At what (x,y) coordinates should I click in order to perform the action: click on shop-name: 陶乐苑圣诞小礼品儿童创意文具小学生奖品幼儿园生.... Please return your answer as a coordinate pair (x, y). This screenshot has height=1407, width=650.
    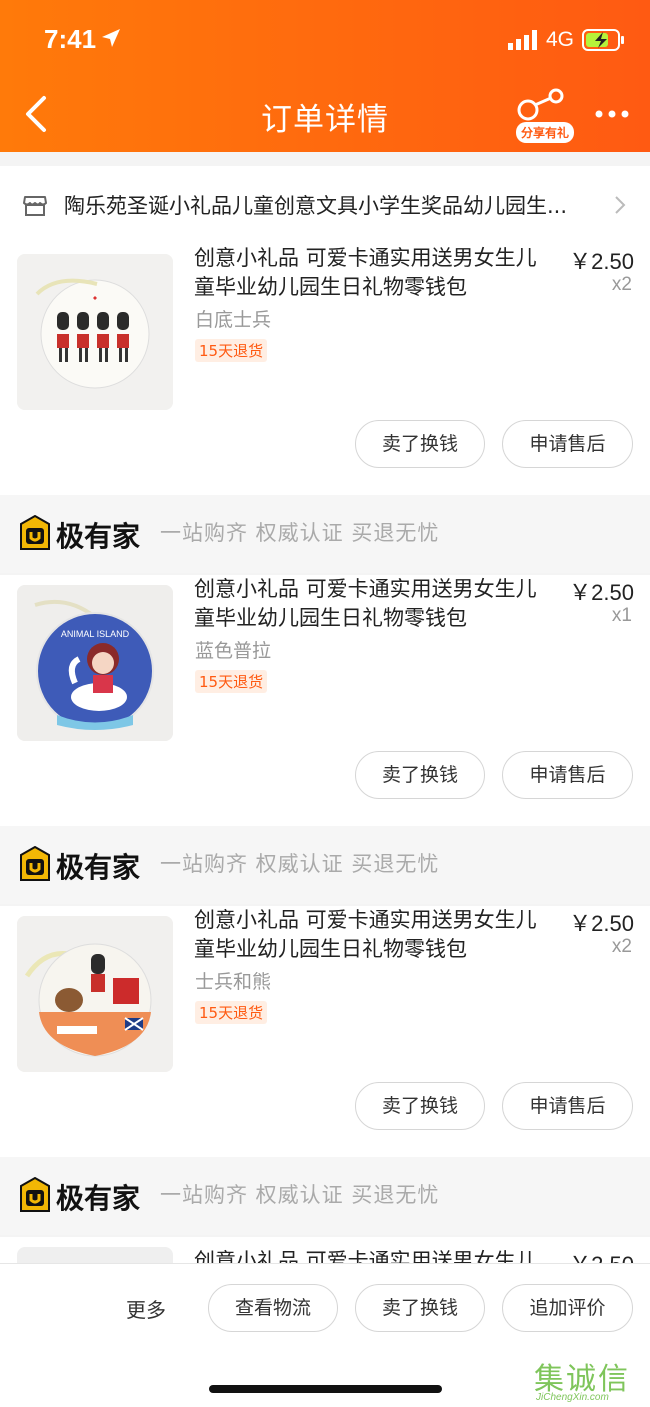
    Looking at the image, I should click on (316, 206).